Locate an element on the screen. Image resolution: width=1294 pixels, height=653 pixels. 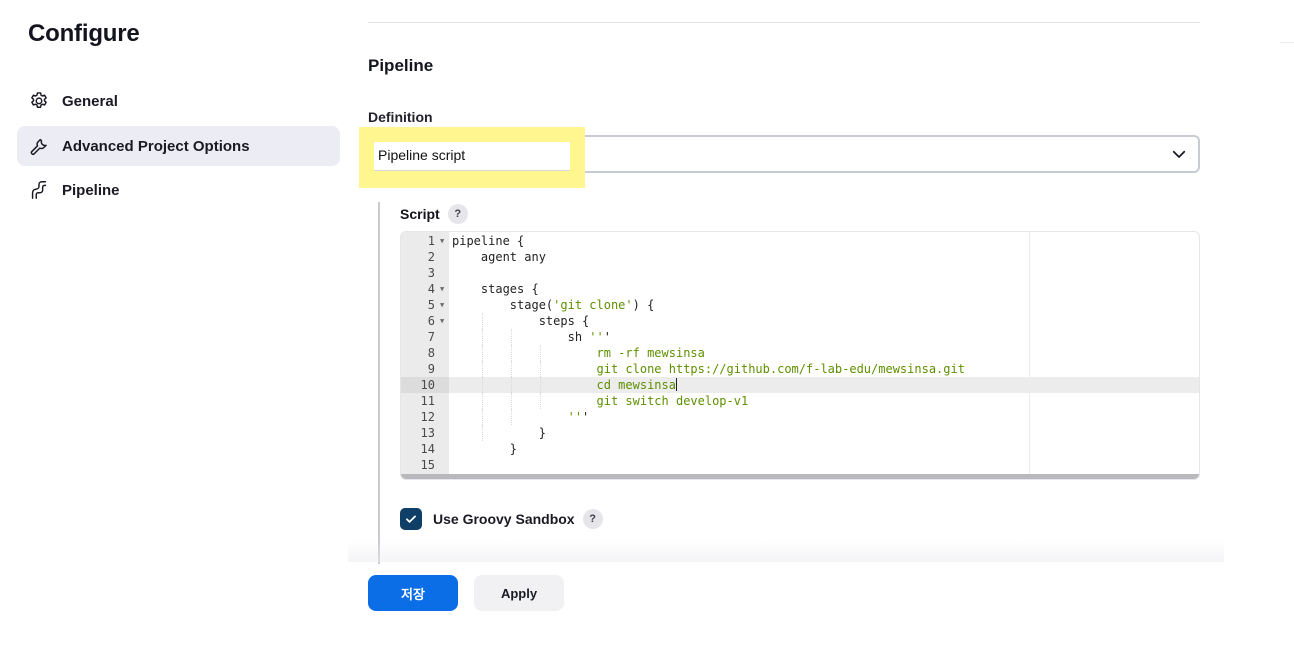
definition-select-value: Pipeline script is located at coordinates (472, 156).